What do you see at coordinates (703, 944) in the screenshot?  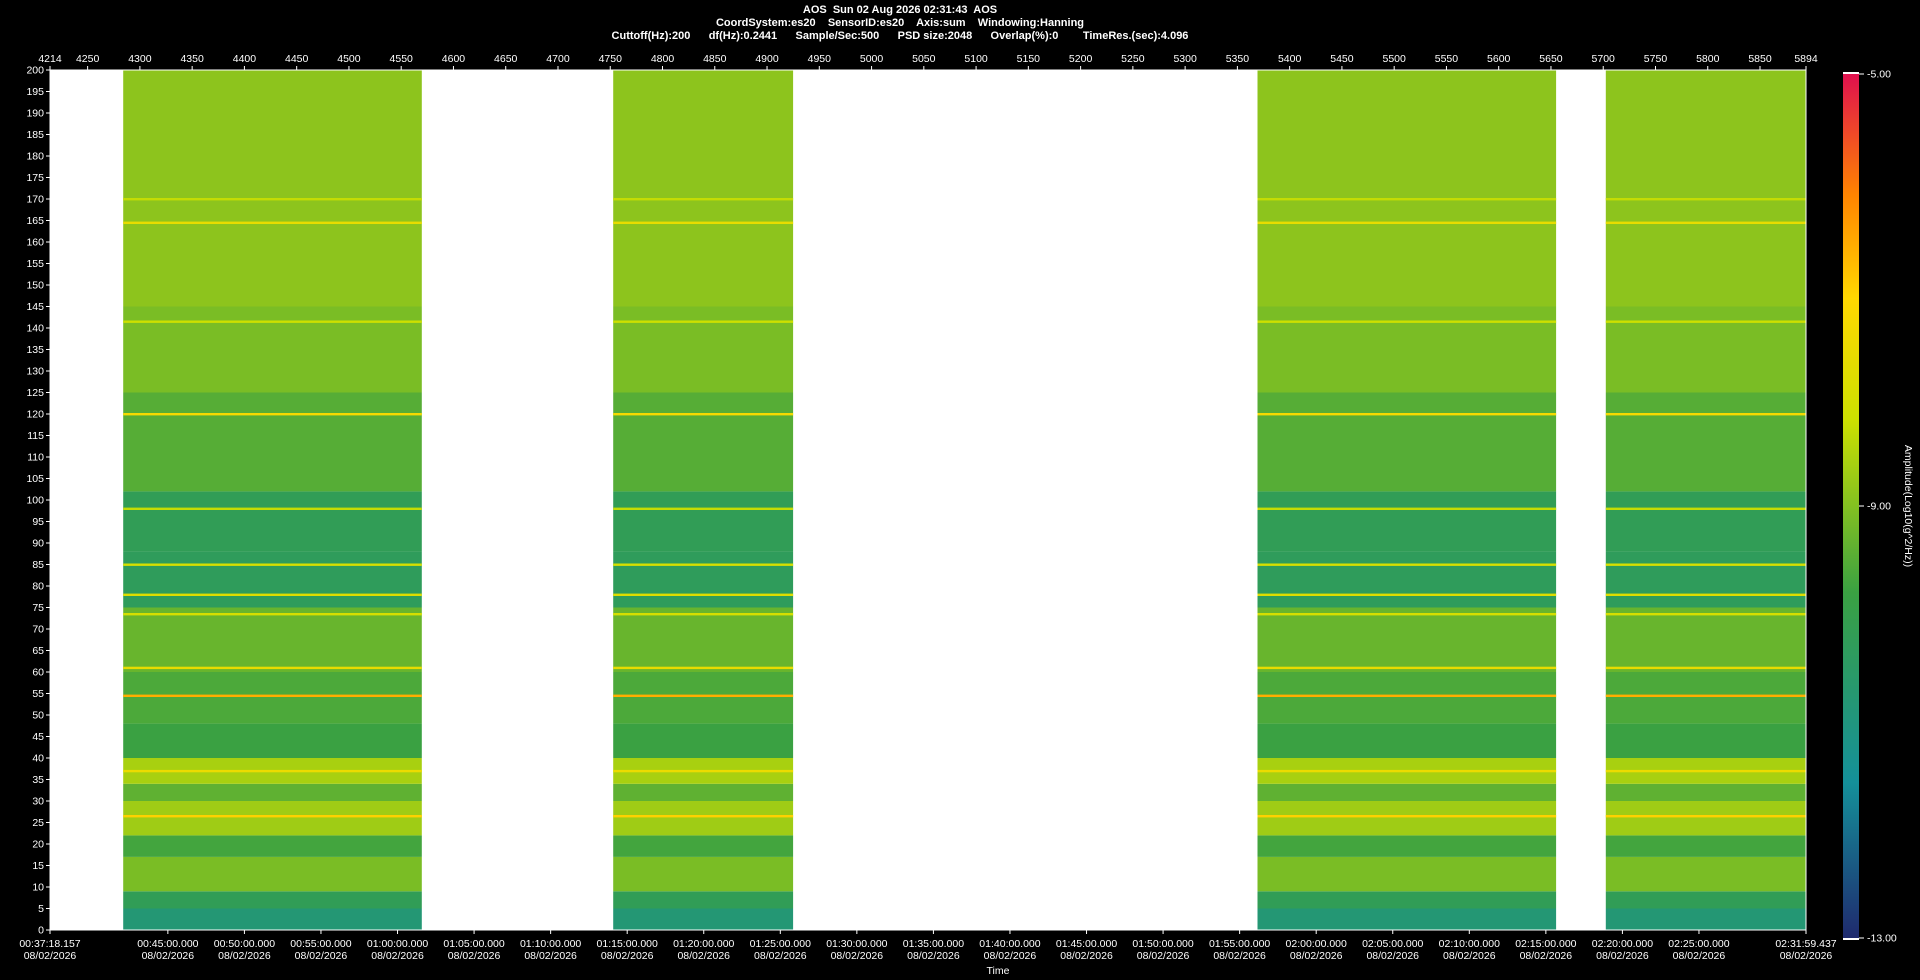 I see `x-tick-time-label: 01:20:00.000` at bounding box center [703, 944].